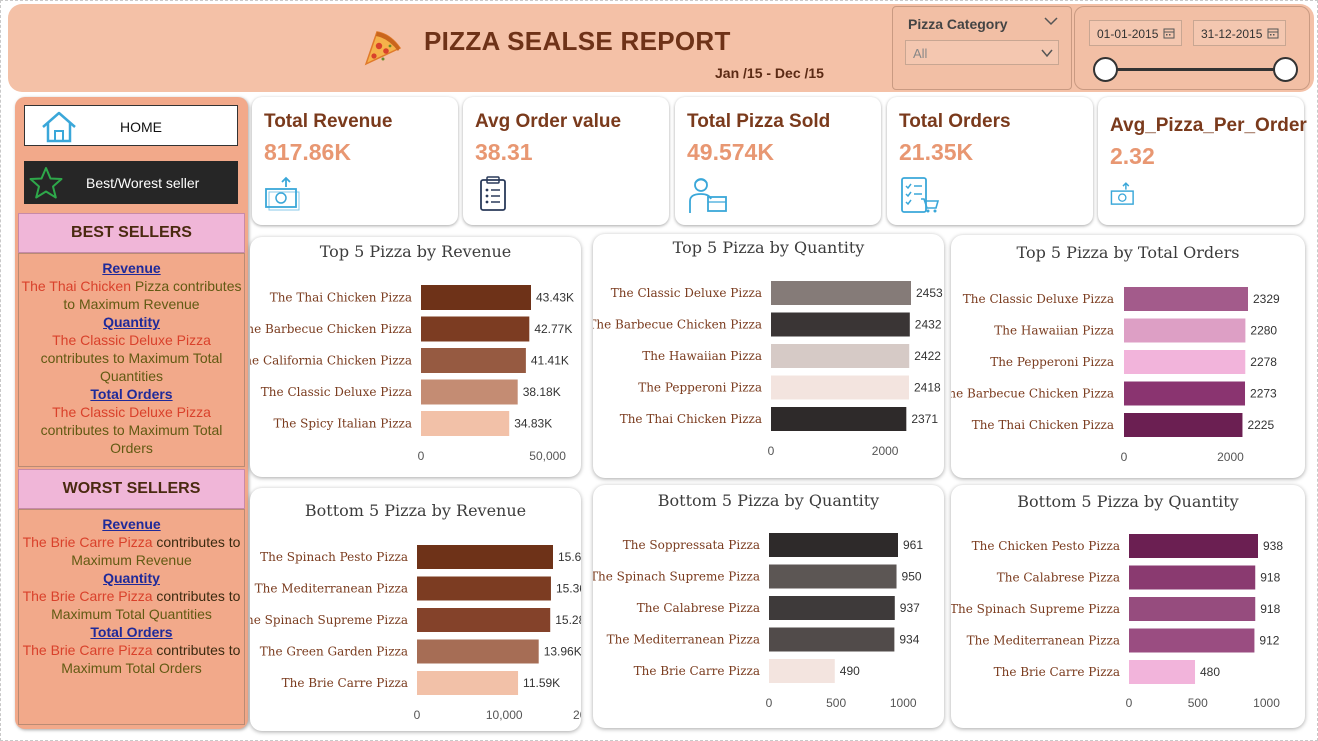  What do you see at coordinates (702, 356) in the screenshot?
I see `category-label: The Hawaiian Pizza` at bounding box center [702, 356].